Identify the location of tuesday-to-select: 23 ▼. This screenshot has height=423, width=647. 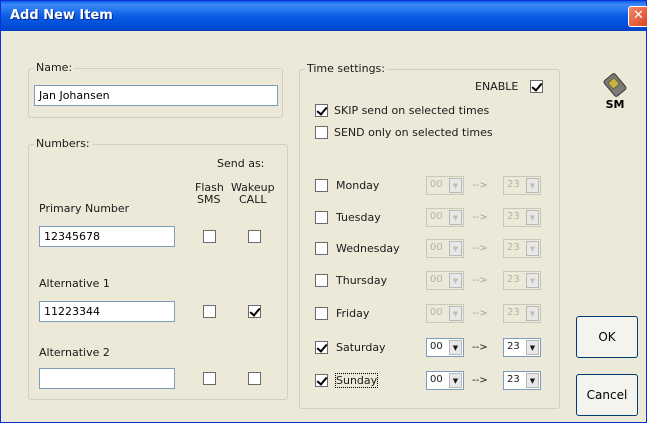
(522, 217).